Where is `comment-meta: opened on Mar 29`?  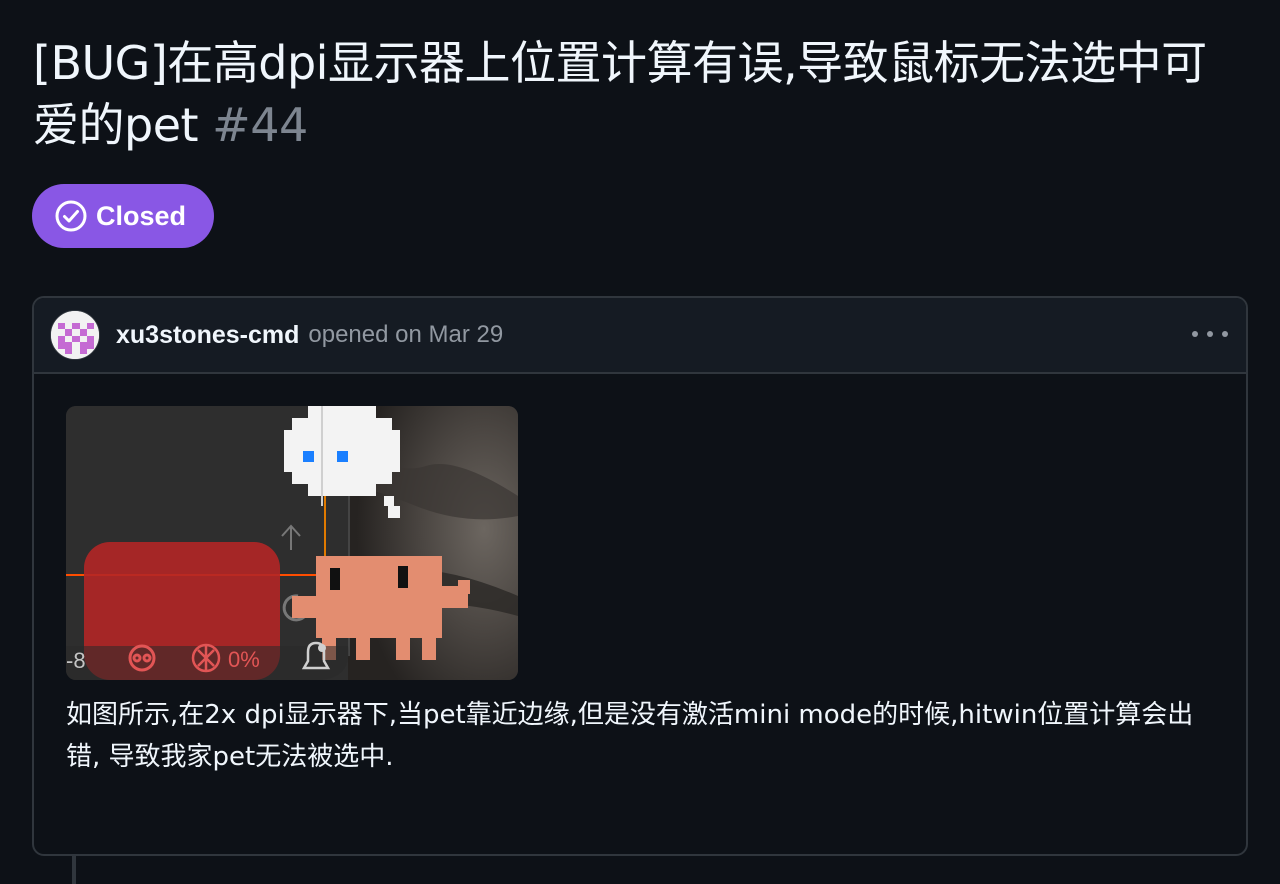 comment-meta: opened on Mar 29 is located at coordinates (405, 335).